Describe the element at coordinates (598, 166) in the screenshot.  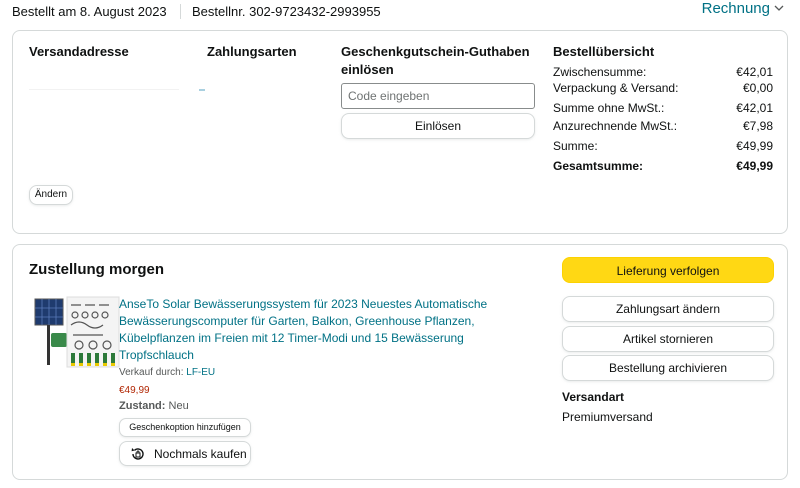
I see `summary-label: Gesamtsumme:` at that location.